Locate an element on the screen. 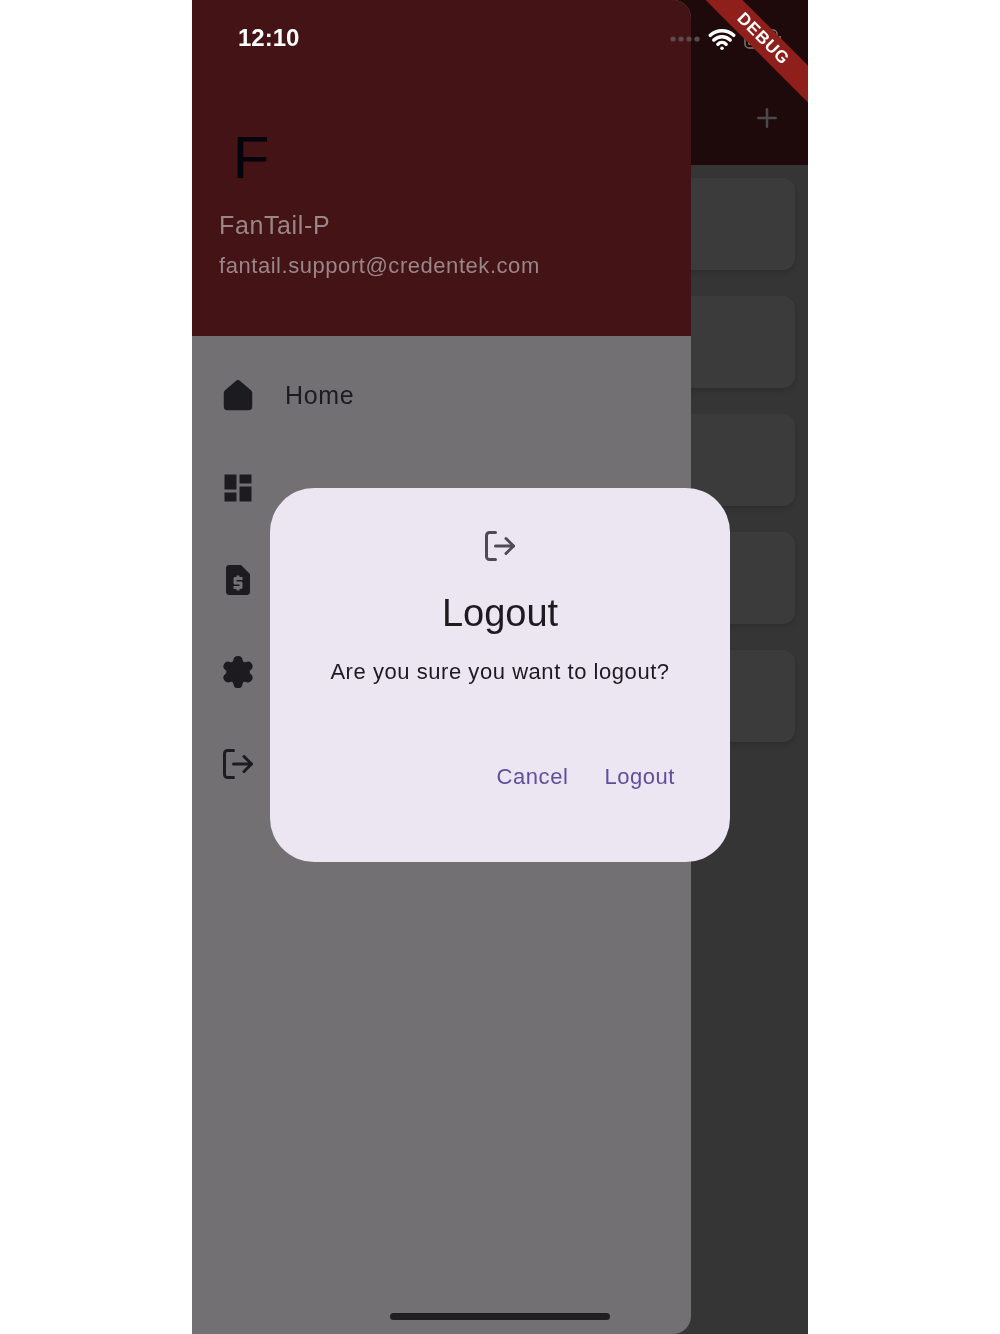 This screenshot has height=1334, width=1000. drawer-item: Home is located at coordinates (455, 396).